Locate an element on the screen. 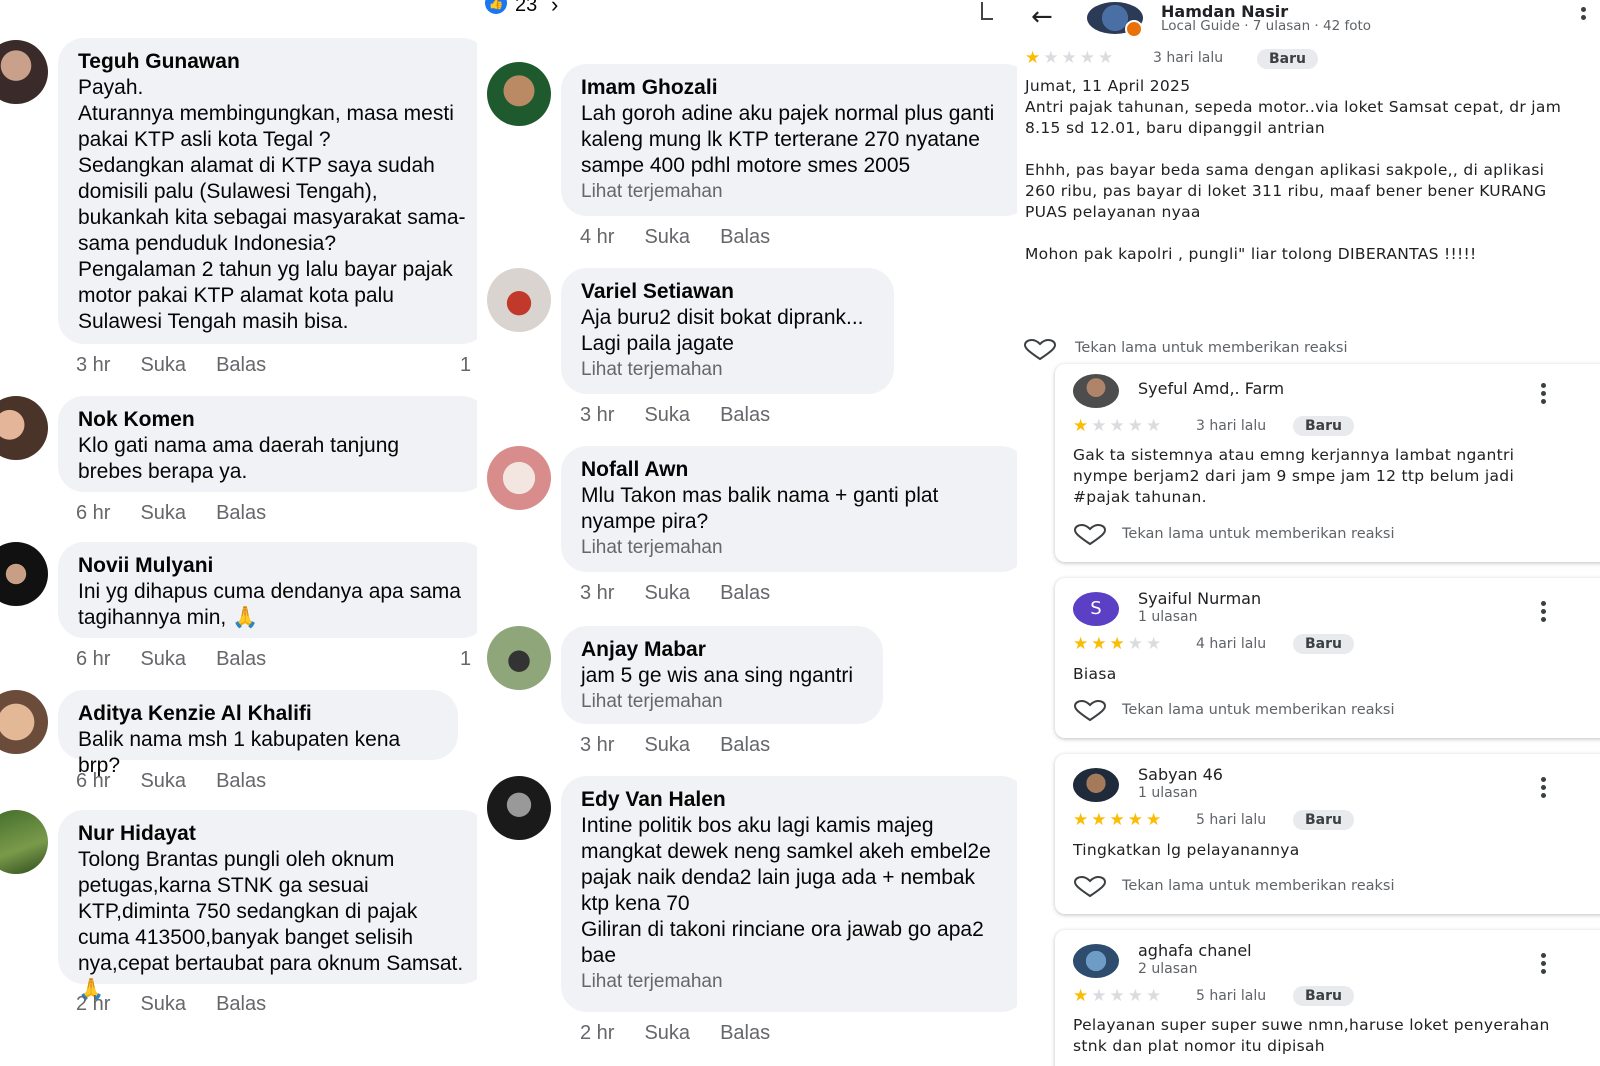  commenter-name: Nofall Awn is located at coordinates (794, 469).